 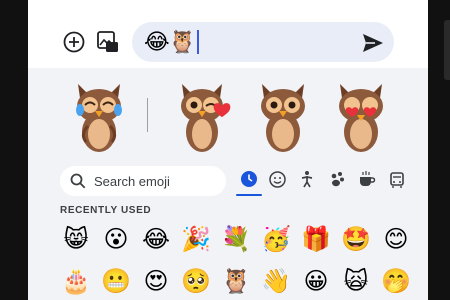 What do you see at coordinates (373, 43) in the screenshot?
I see `send-icon` at bounding box center [373, 43].